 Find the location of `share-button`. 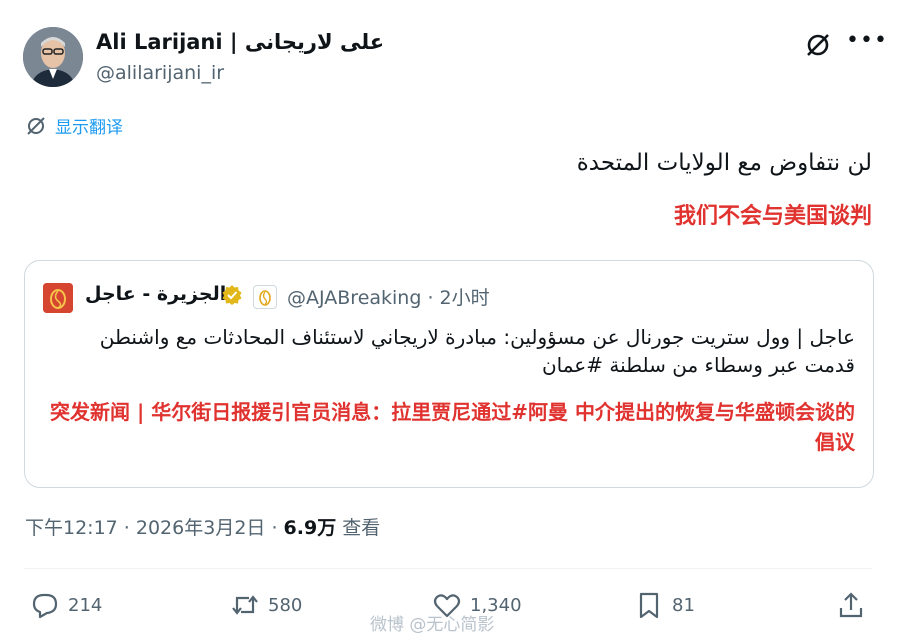

share-button is located at coordinates (851, 605).